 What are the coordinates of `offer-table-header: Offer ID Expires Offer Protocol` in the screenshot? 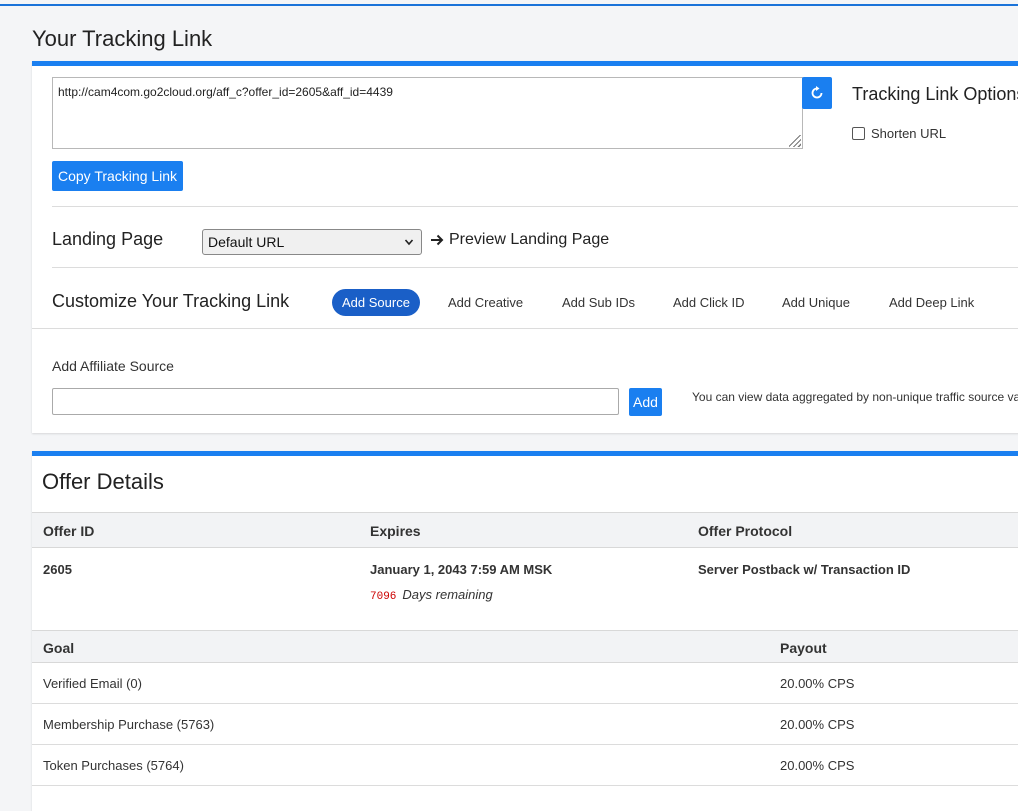 It's located at (525, 530).